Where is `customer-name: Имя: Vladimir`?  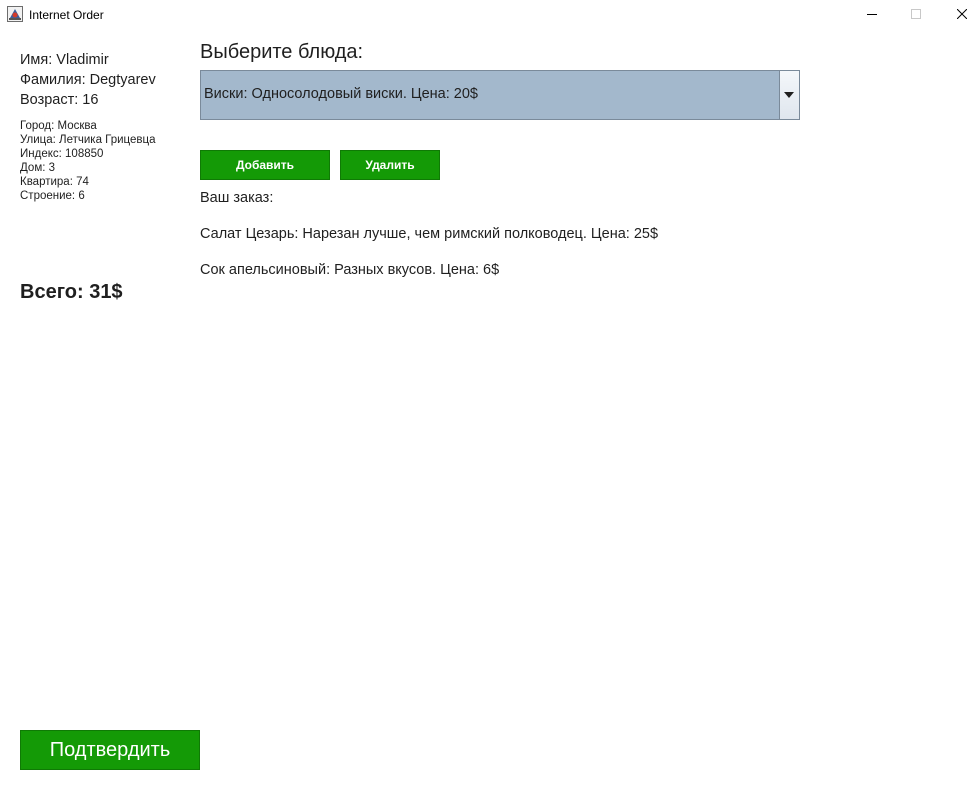 customer-name: Имя: Vladimir is located at coordinates (64, 60).